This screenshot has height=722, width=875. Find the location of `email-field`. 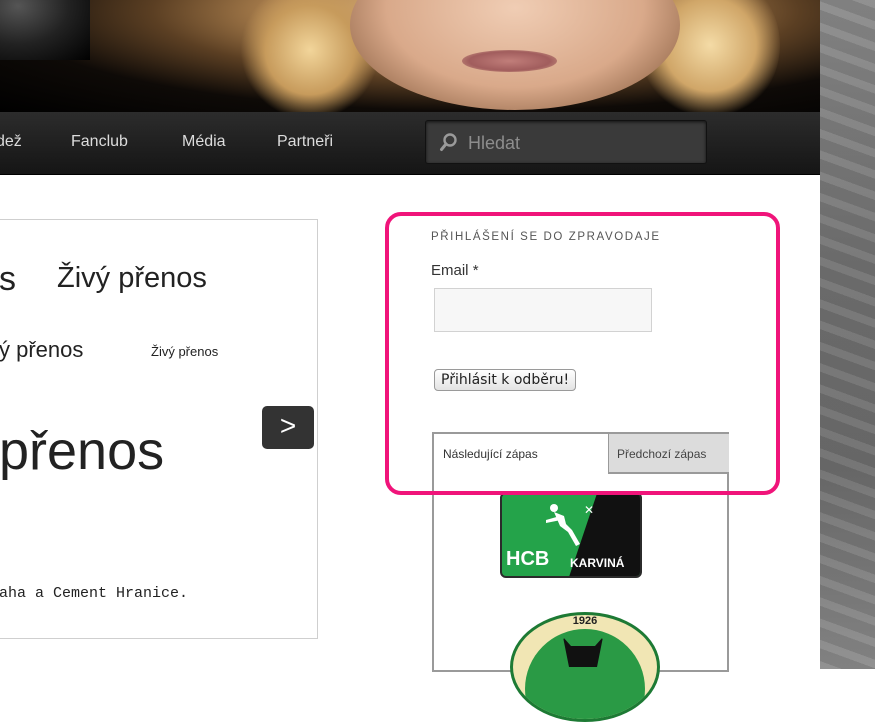

email-field is located at coordinates (543, 310).